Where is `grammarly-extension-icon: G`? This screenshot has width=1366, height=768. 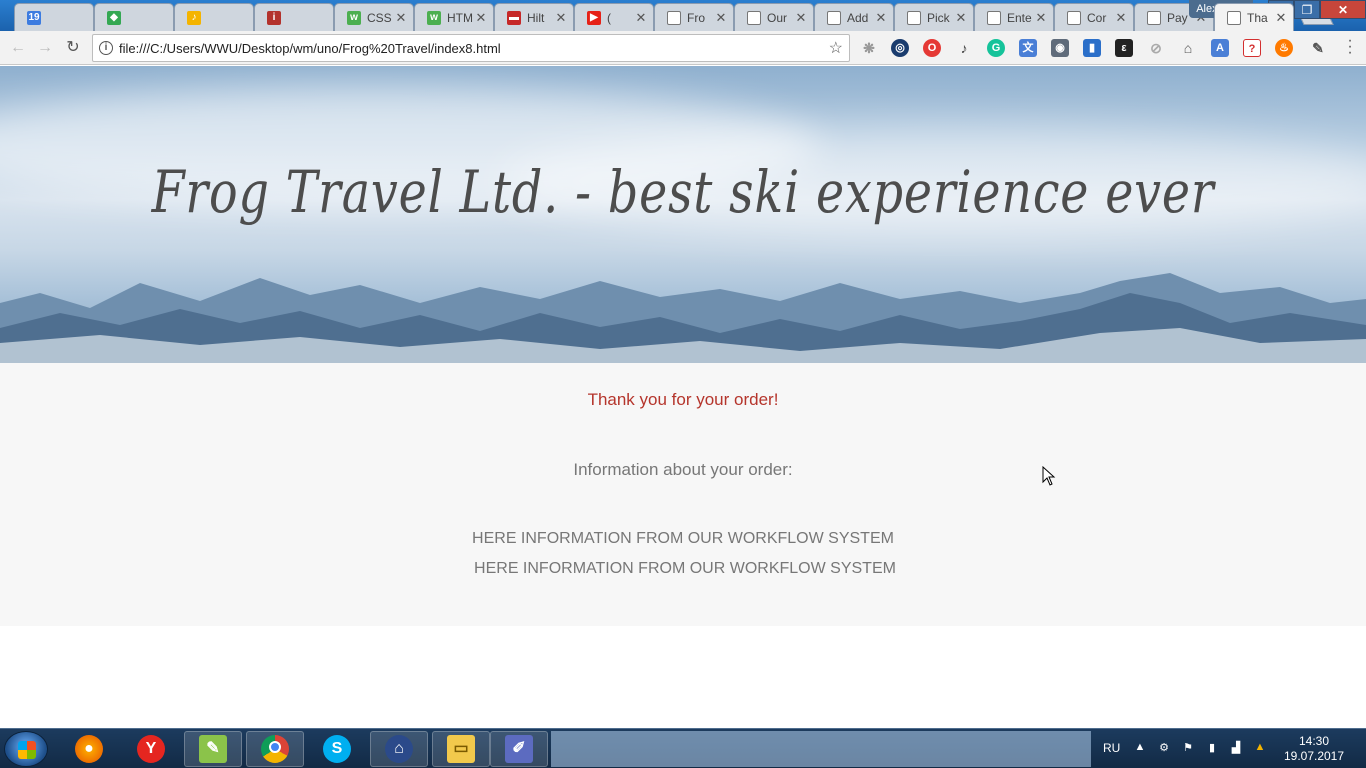 grammarly-extension-icon: G is located at coordinates (996, 48).